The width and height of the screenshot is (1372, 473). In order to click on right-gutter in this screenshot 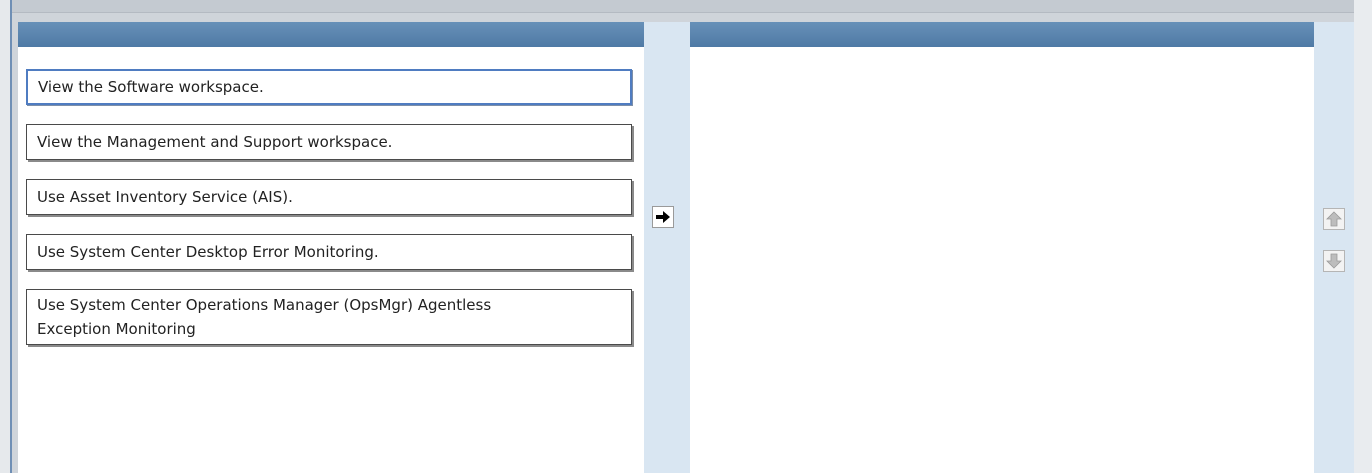, I will do `click(1334, 247)`.